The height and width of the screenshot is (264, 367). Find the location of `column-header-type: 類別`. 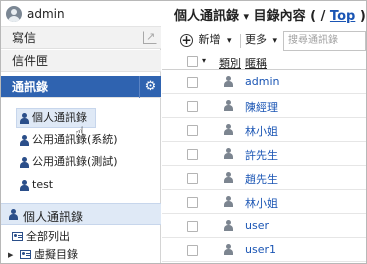

column-header-type: 類別 is located at coordinates (230, 63).